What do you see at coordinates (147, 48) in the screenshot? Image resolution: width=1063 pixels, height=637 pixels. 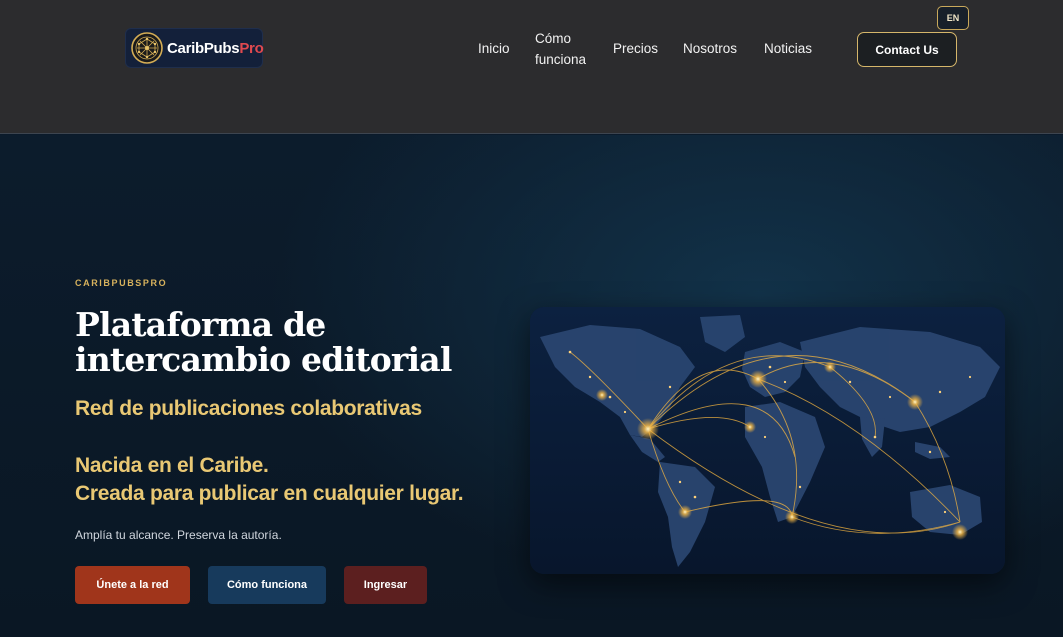 I see `globe-network-icon` at bounding box center [147, 48].